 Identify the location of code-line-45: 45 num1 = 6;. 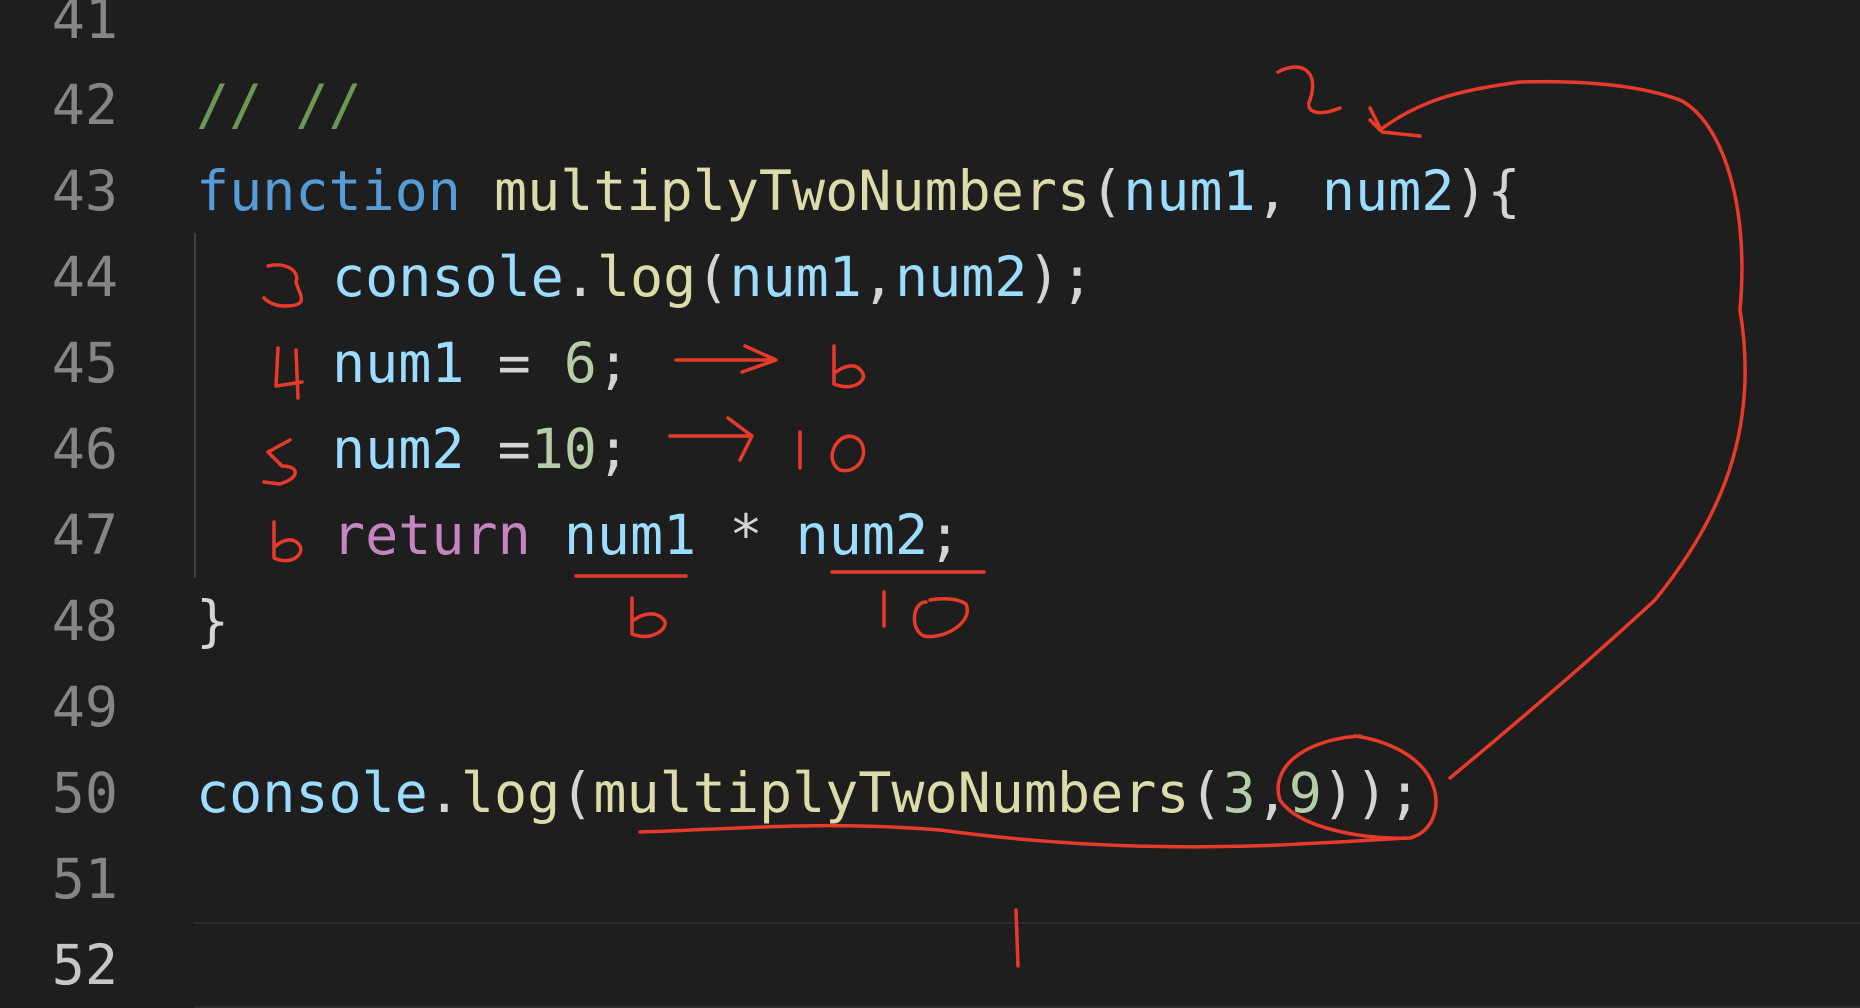
(930, 363).